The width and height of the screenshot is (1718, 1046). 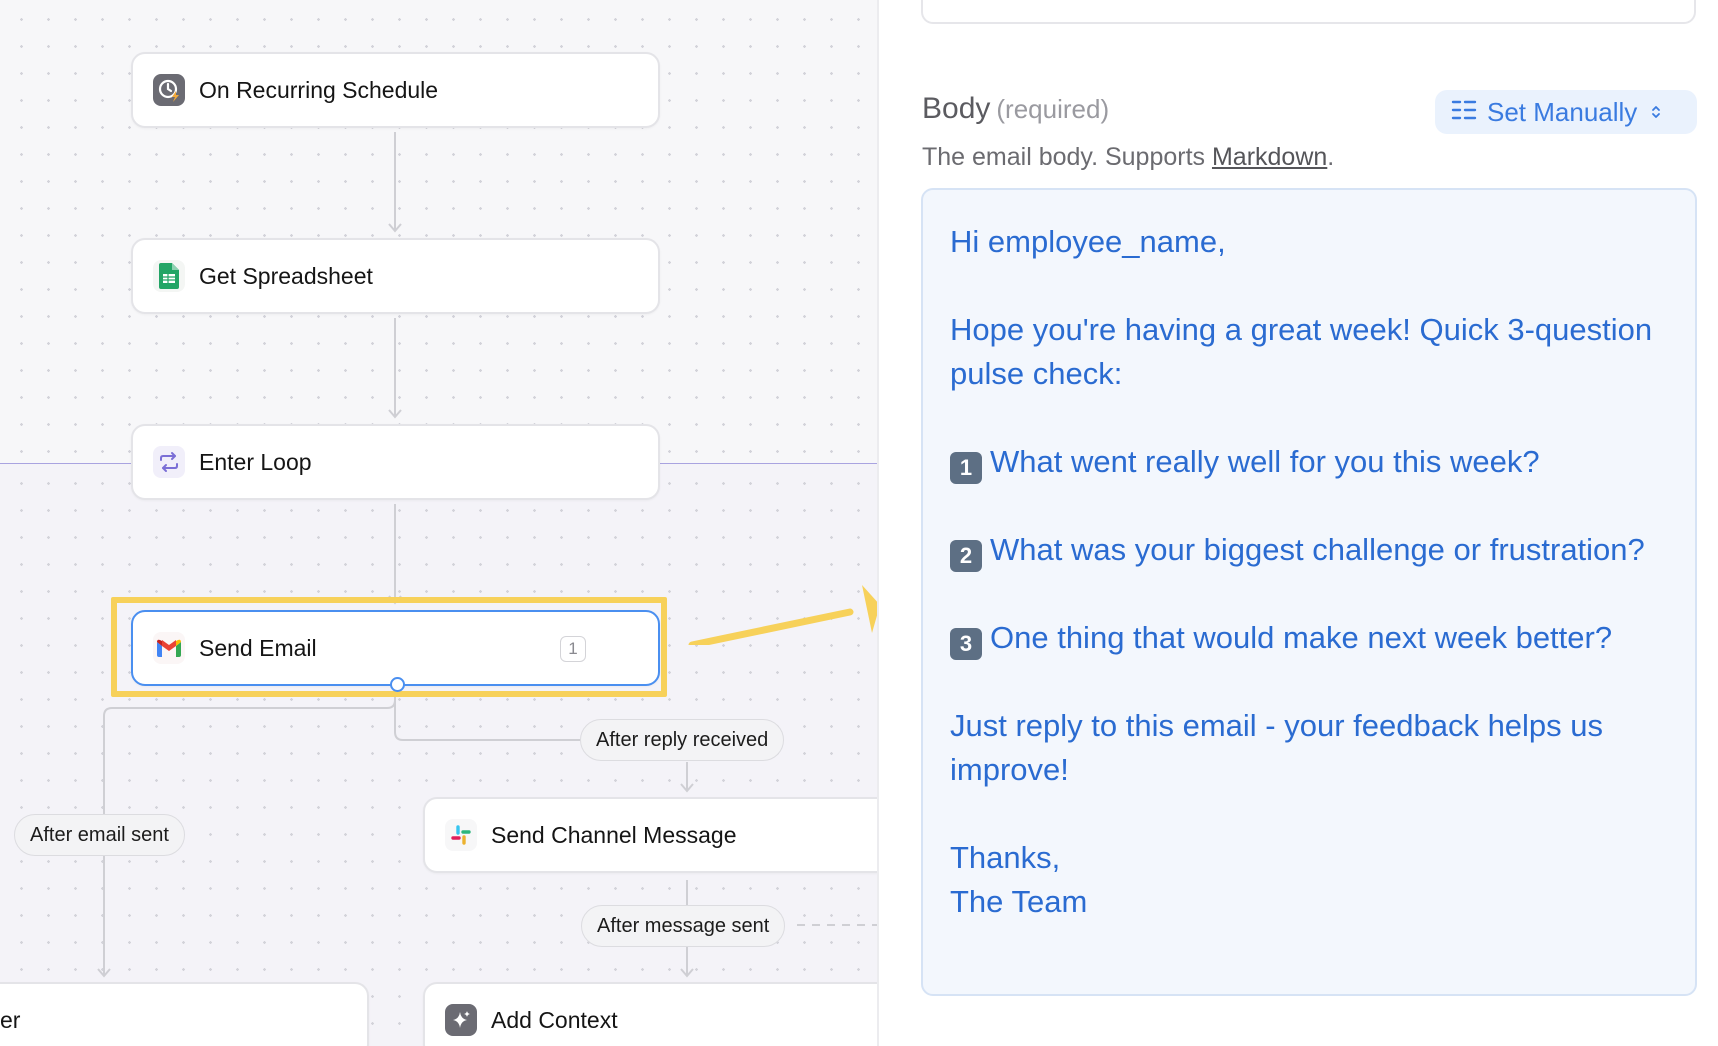 What do you see at coordinates (461, 1020) in the screenshot?
I see `sparkle-icon` at bounding box center [461, 1020].